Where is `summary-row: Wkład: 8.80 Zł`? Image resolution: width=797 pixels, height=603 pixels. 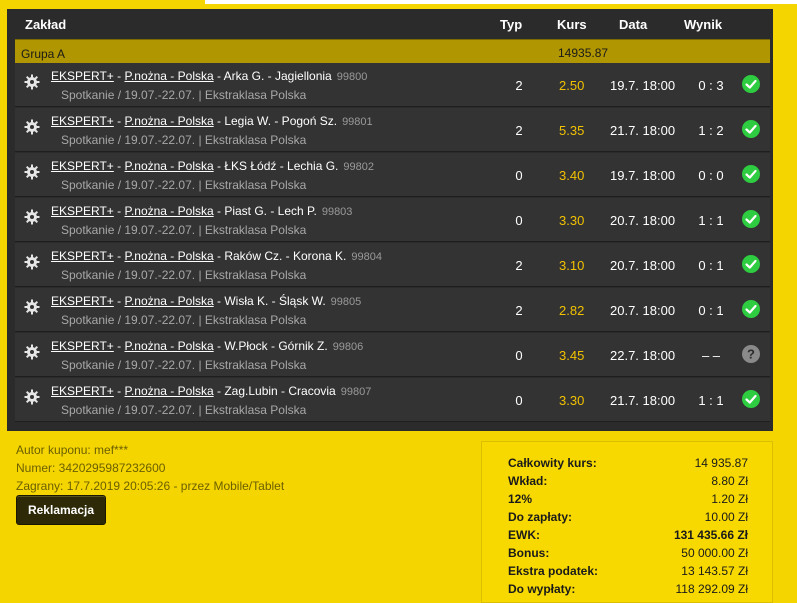 summary-row: Wkład: 8.80 Zł is located at coordinates (628, 483).